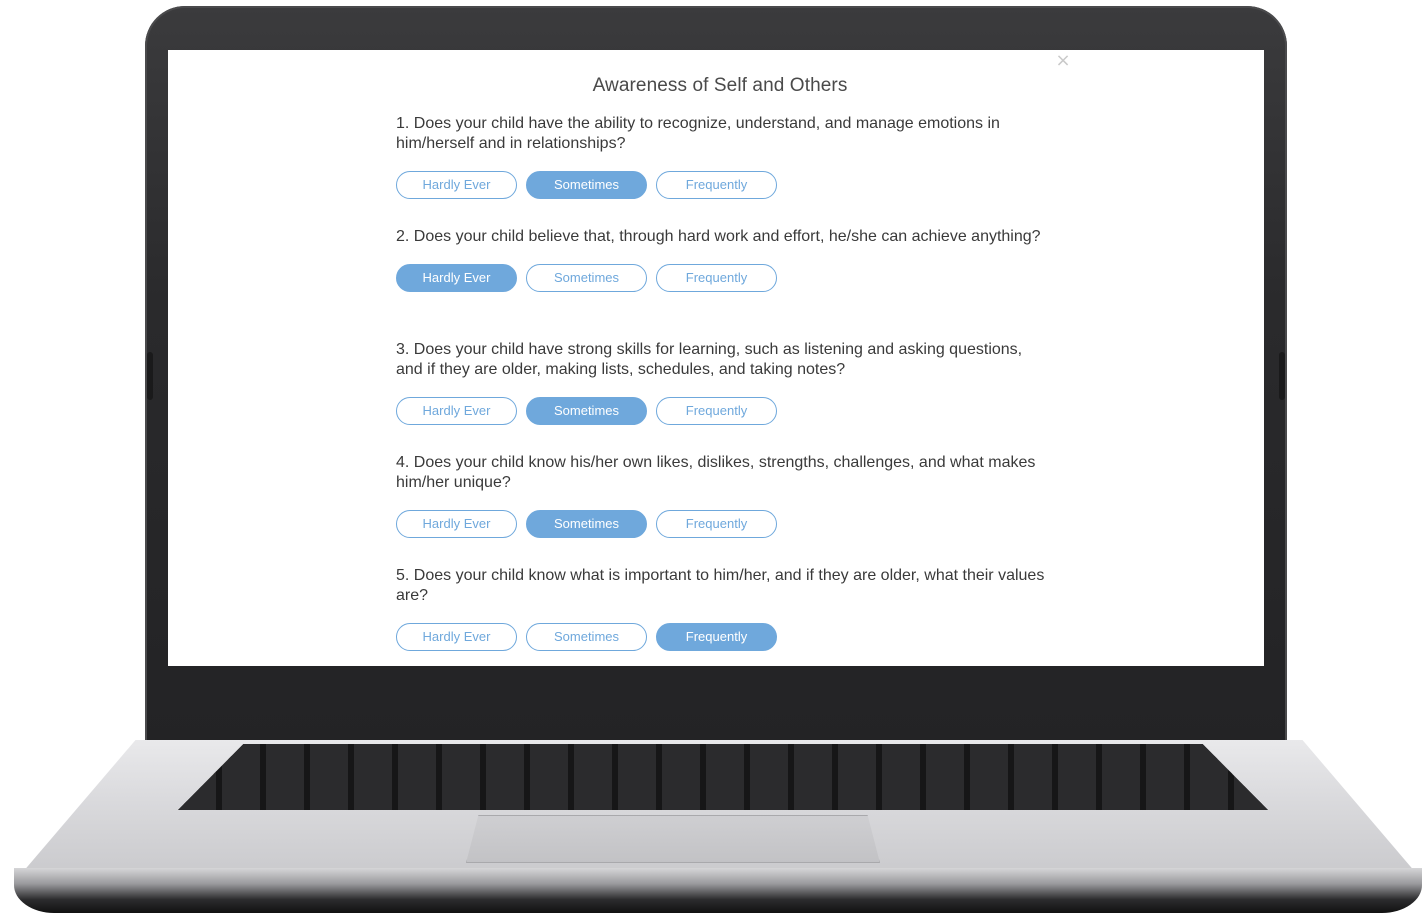 The image size is (1422, 913). I want to click on laptop-keyboard, so click(723, 777).